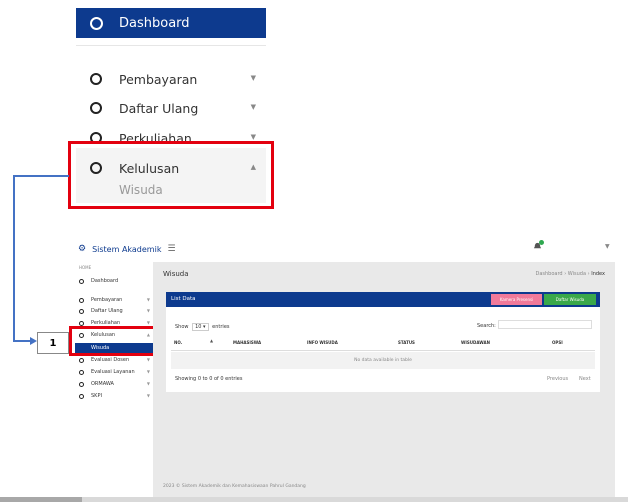  I want to click on table-info: Showing 0 to 0 of 0 entries, so click(209, 379).